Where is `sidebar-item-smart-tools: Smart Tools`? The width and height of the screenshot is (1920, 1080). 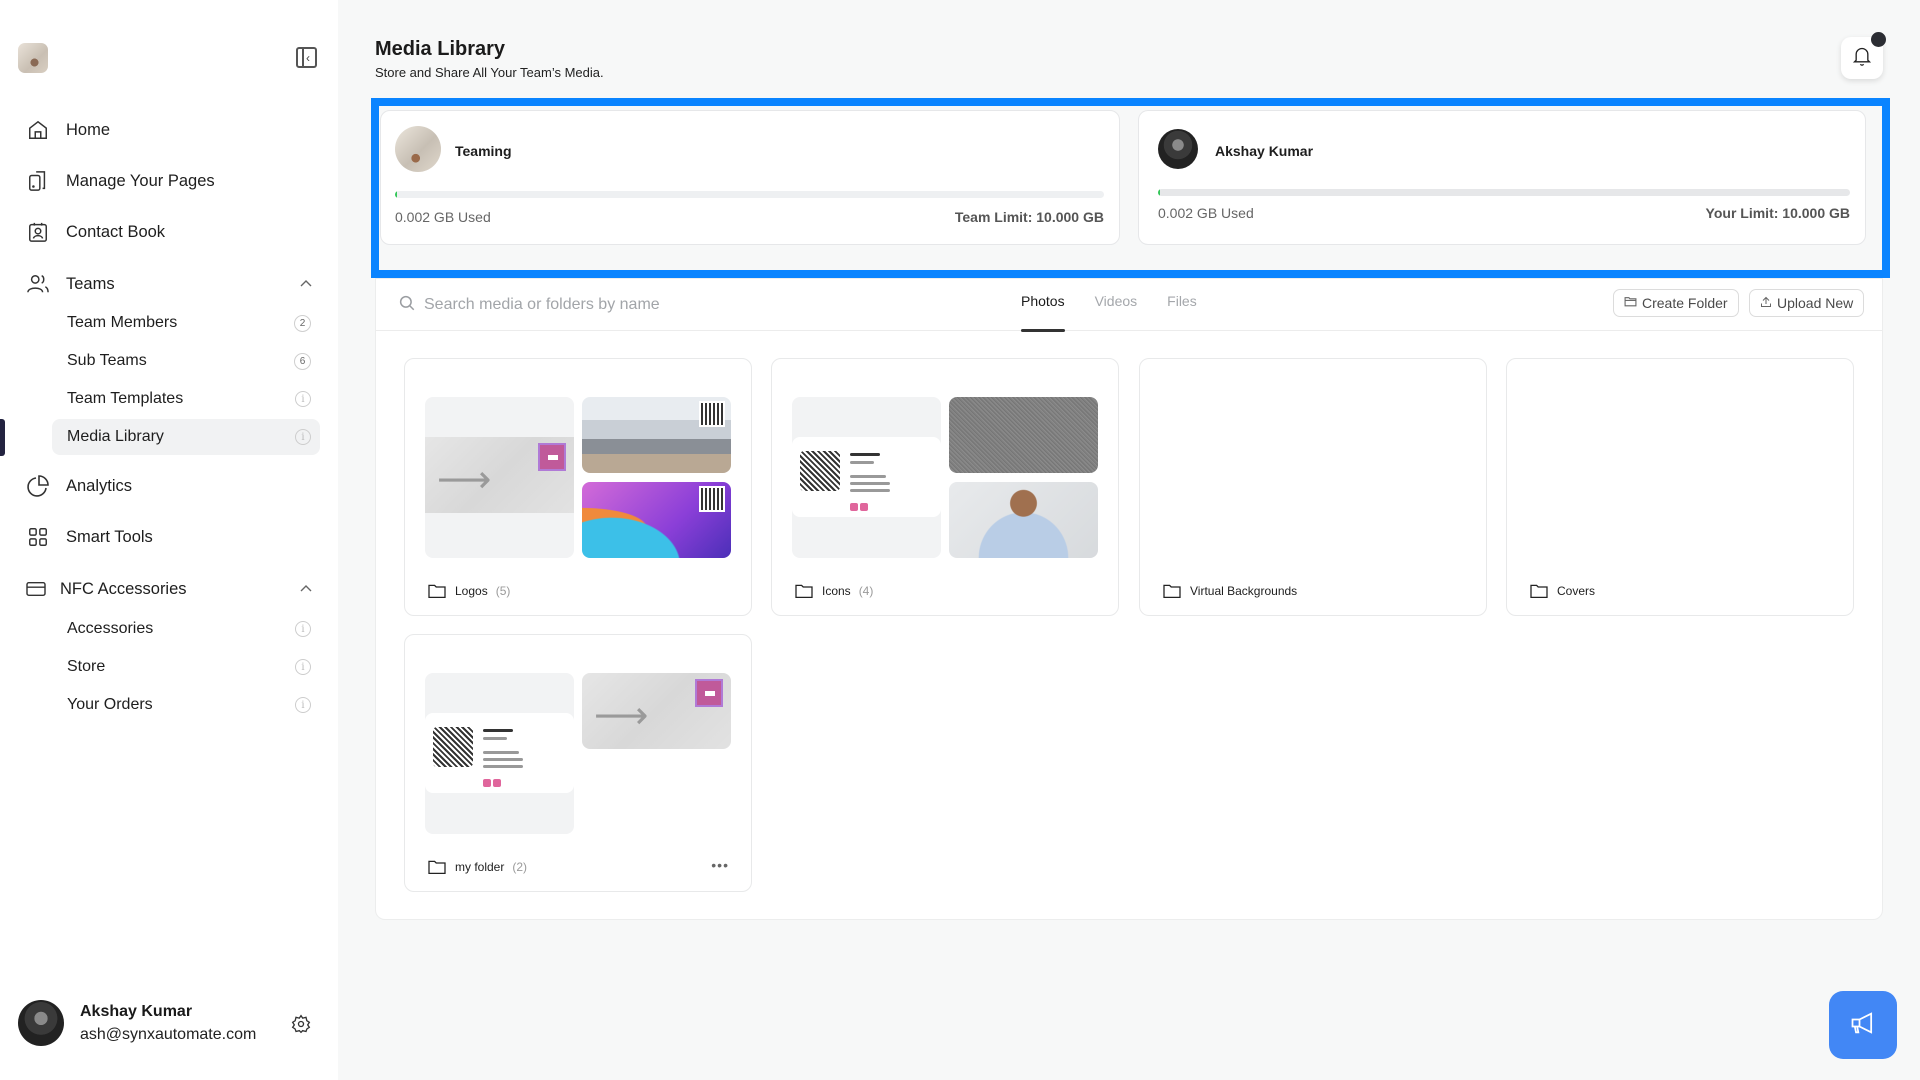 sidebar-item-smart-tools: Smart Tools is located at coordinates (174, 537).